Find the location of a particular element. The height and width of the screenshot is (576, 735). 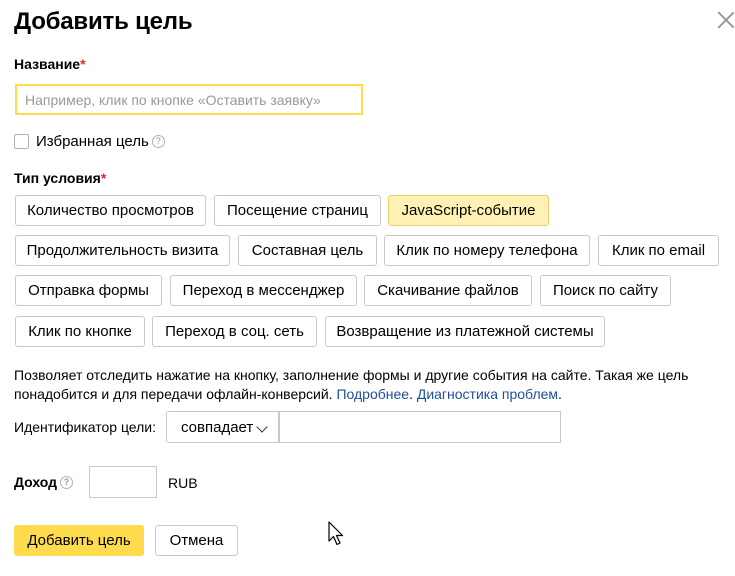

goal-name-input is located at coordinates (189, 99).